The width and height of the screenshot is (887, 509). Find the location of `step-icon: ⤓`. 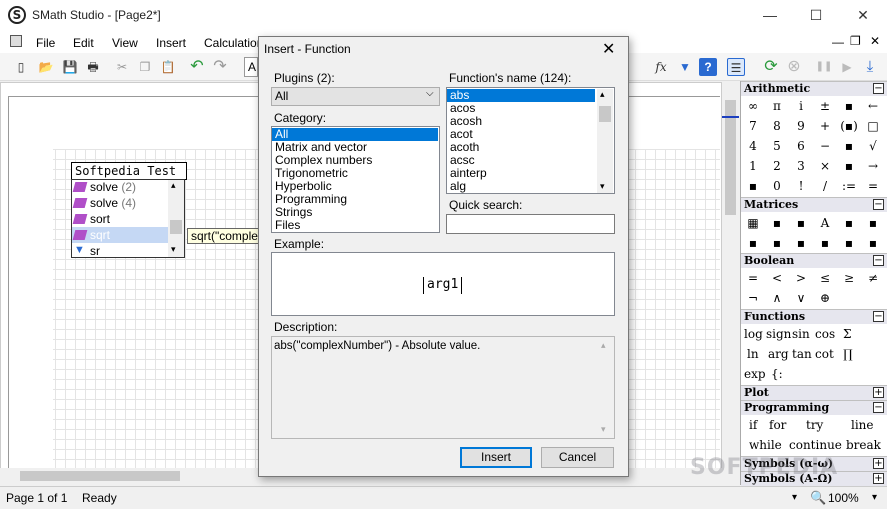

step-icon: ⤓ is located at coordinates (870, 67).